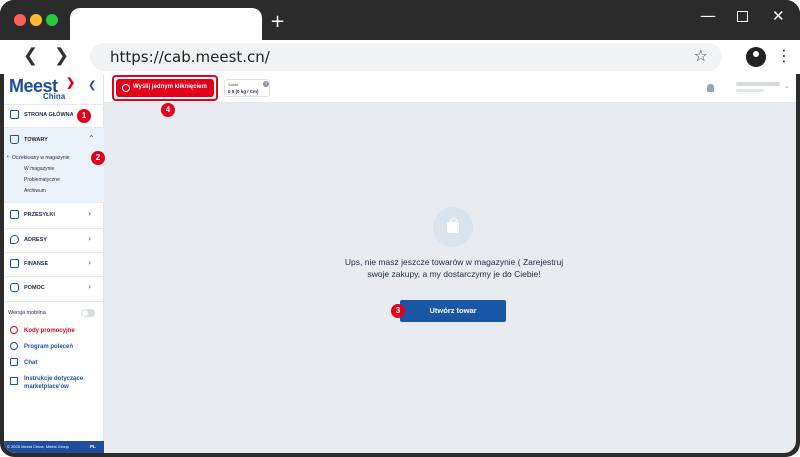  What do you see at coordinates (49, 347) in the screenshot?
I see `link-label: Program poleceń` at bounding box center [49, 347].